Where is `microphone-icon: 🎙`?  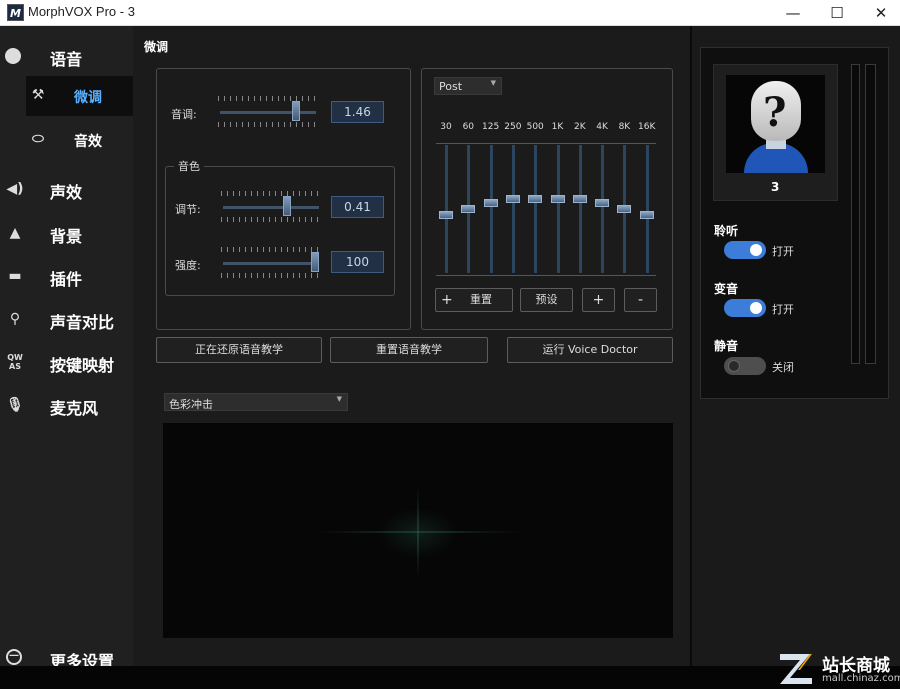 microphone-icon: 🎙 is located at coordinates (15, 405).